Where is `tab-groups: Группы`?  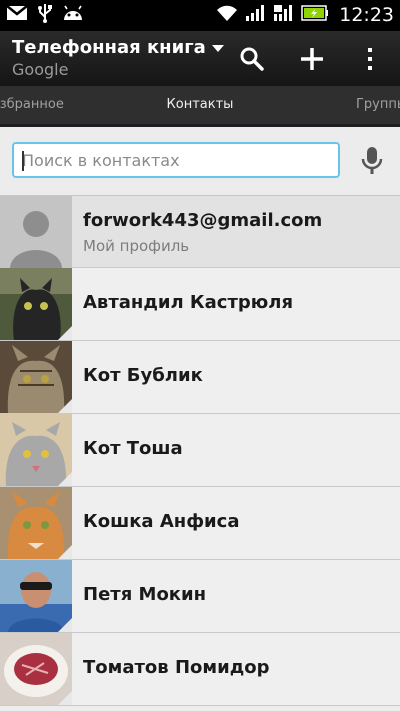
tab-groups: Группы is located at coordinates (378, 104).